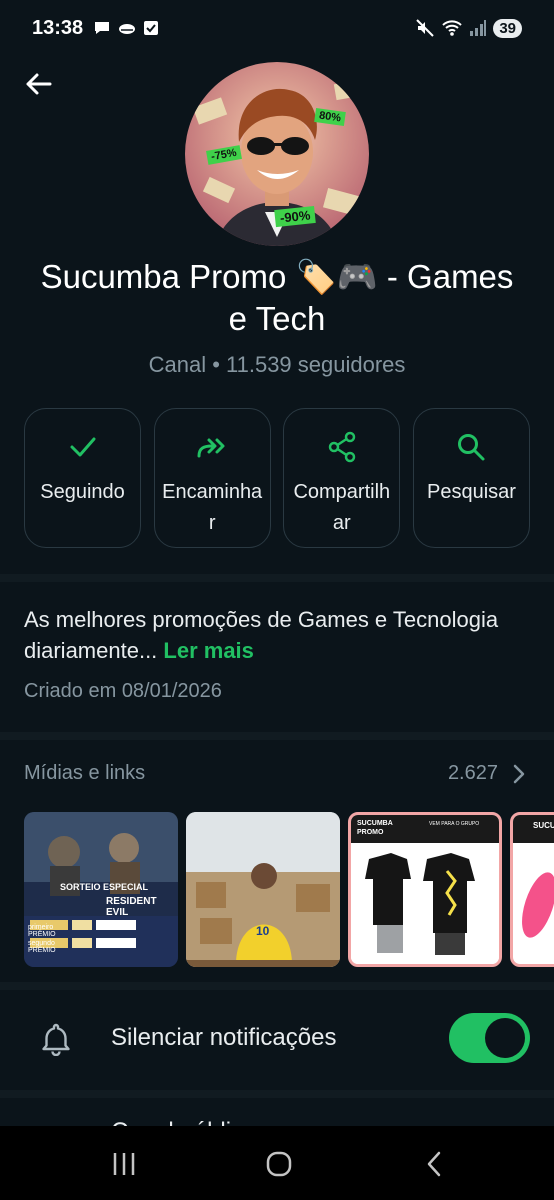 The height and width of the screenshot is (1200, 554). I want to click on mute-notifications-row: Silenciar notificações, so click(277, 1039).